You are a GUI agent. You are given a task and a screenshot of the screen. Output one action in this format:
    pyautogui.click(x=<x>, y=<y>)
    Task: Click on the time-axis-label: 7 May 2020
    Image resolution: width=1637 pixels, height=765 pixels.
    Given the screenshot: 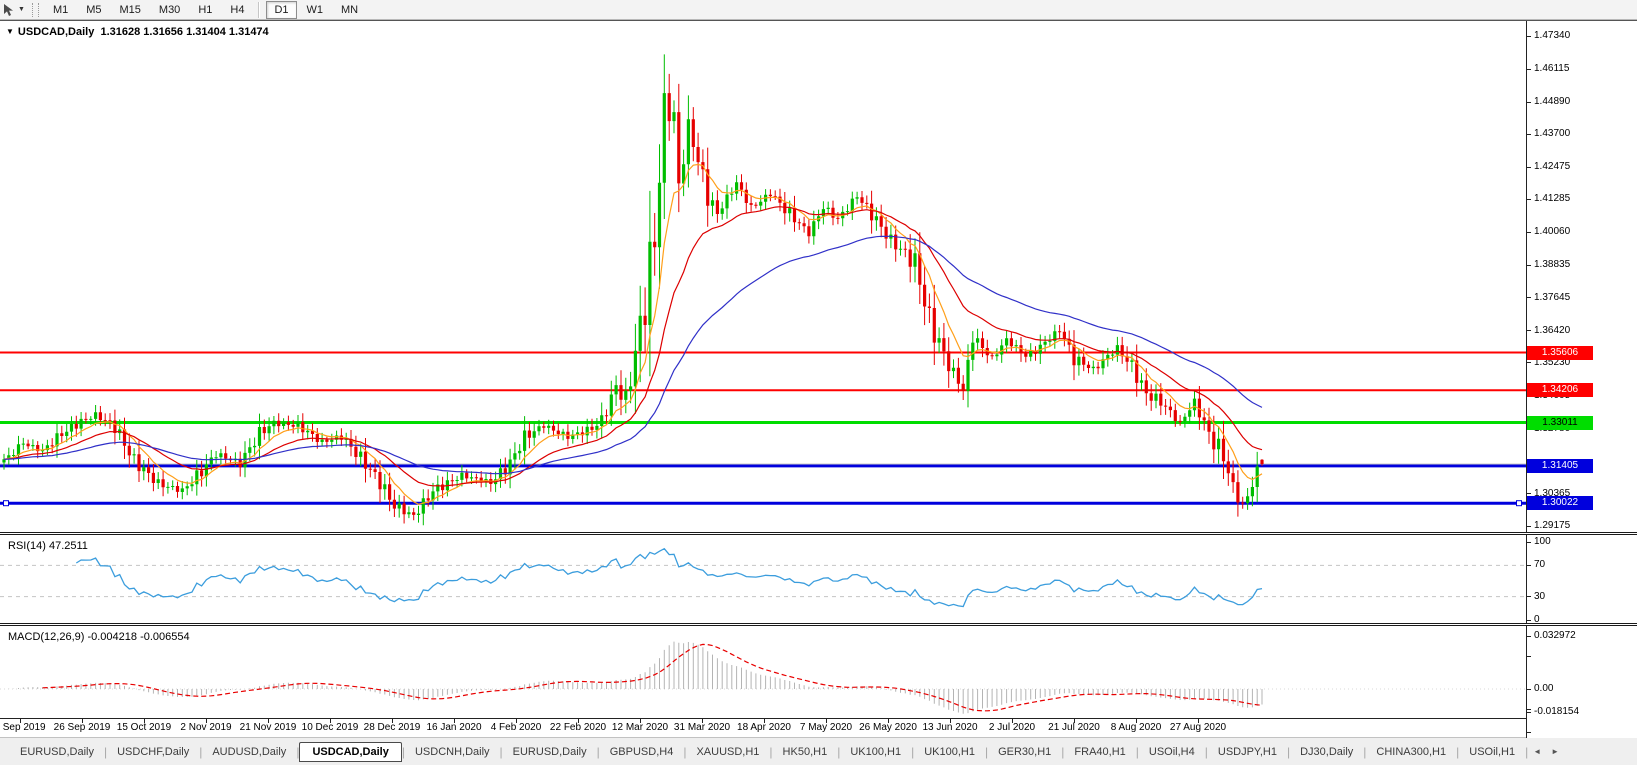 What is the action you would take?
    pyautogui.click(x=826, y=727)
    